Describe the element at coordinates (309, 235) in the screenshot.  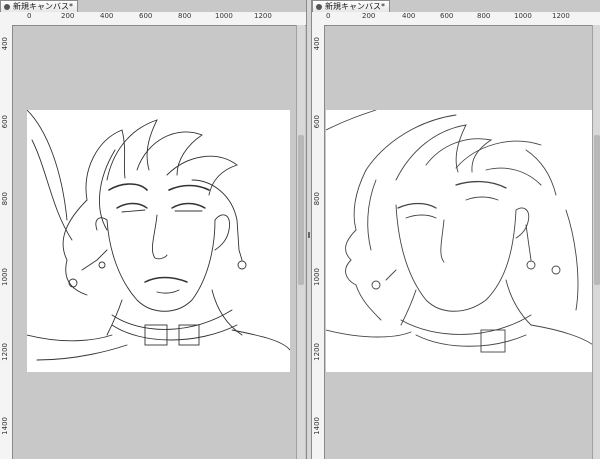
I see `grip-icon` at that location.